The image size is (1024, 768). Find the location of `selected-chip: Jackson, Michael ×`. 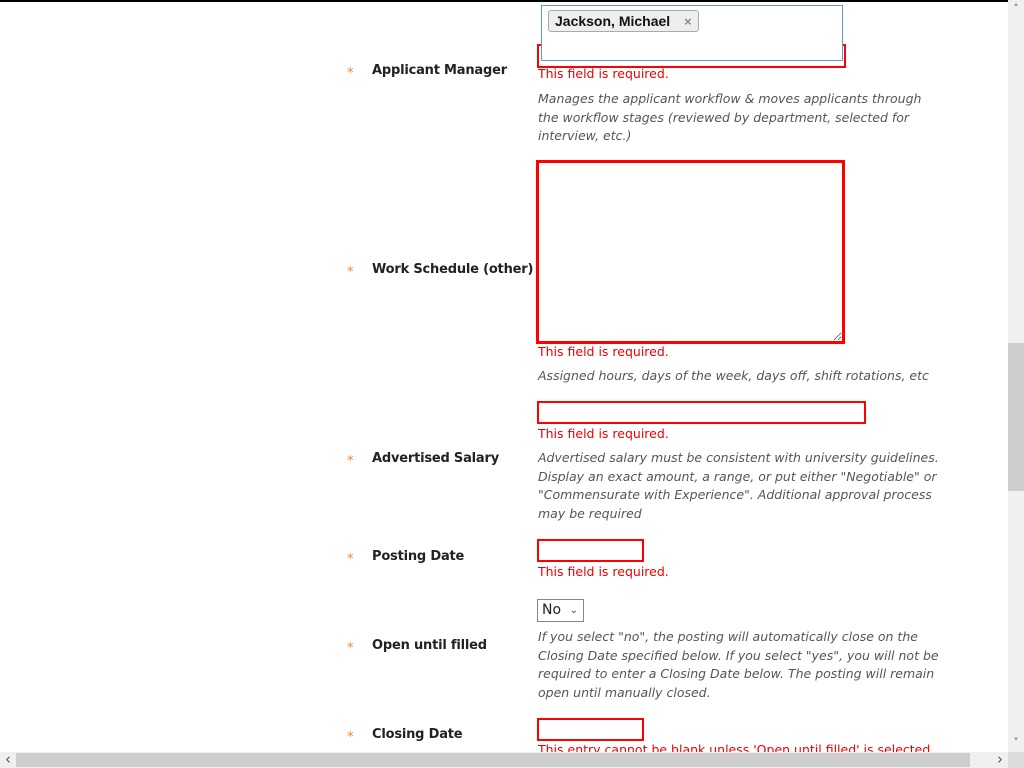

selected-chip: Jackson, Michael × is located at coordinates (623, 21).